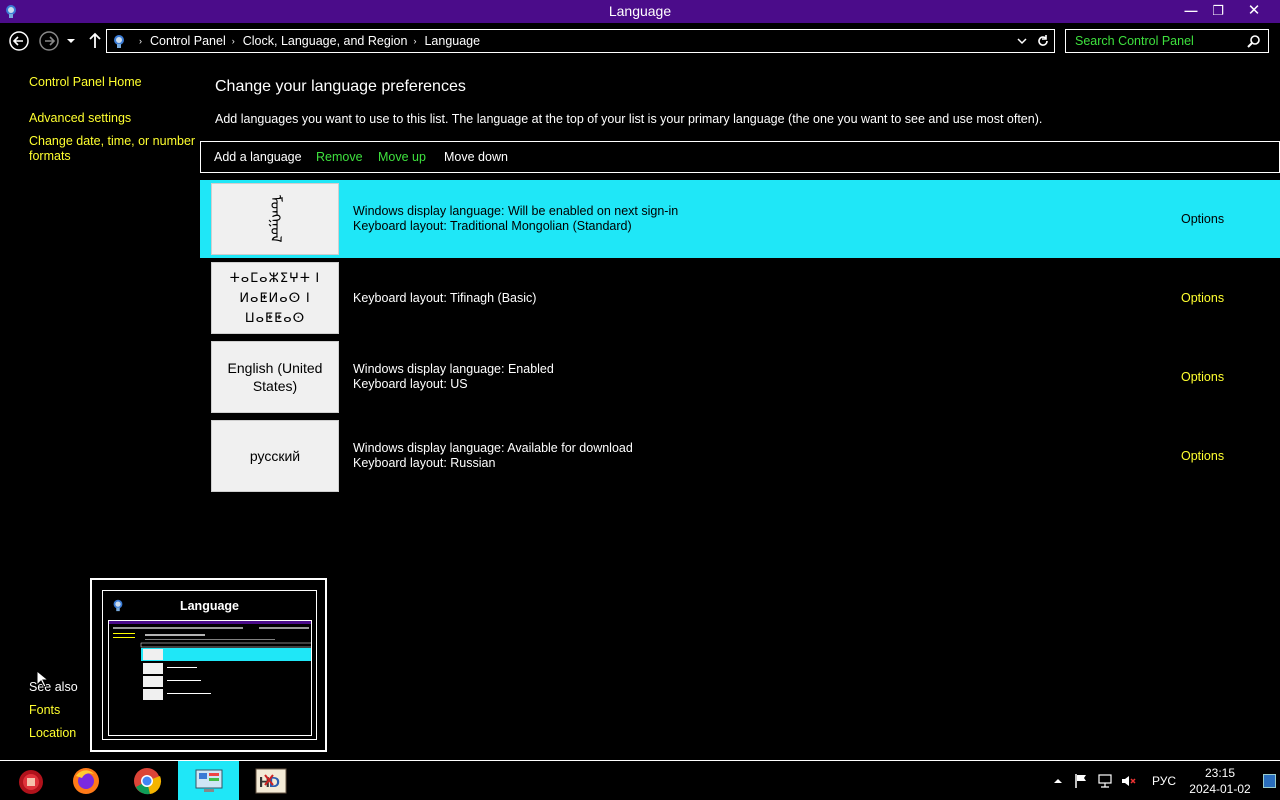 This screenshot has height=800, width=1280. Describe the element at coordinates (1105, 781) in the screenshot. I see `network-icon` at that location.